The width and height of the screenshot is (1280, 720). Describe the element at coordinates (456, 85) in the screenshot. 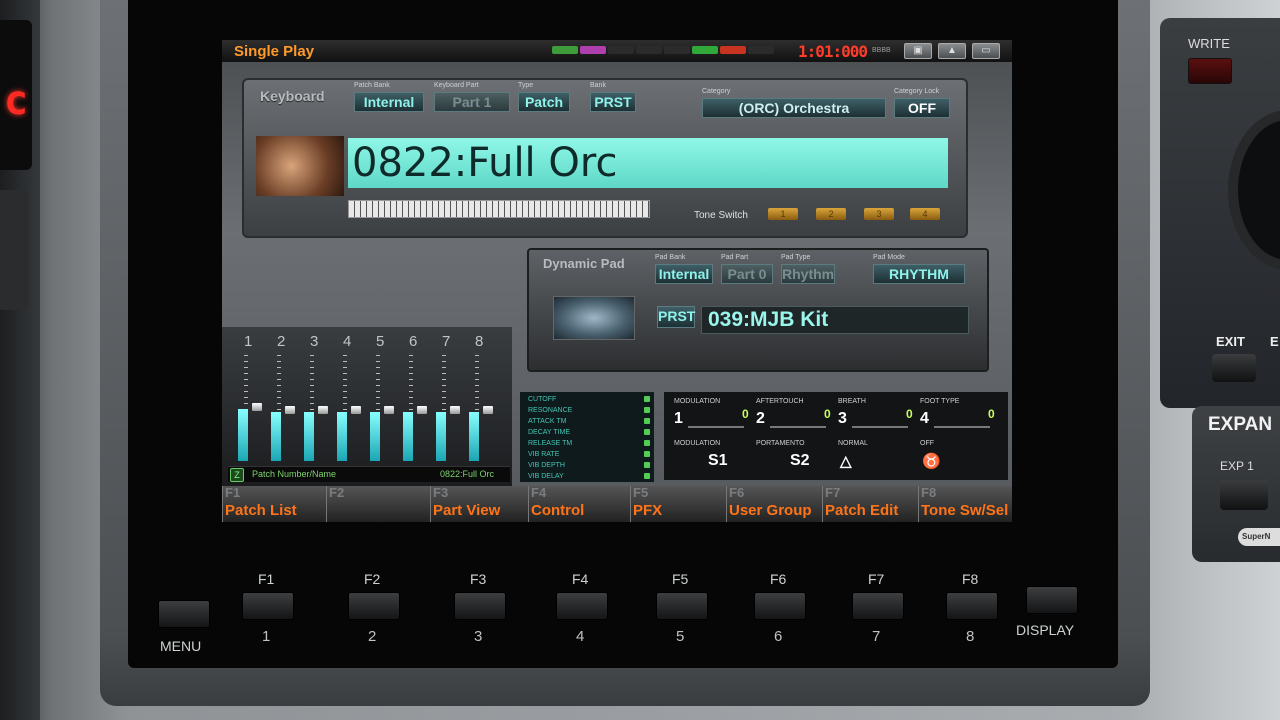

I see `part-caption: Keyboard Part` at that location.